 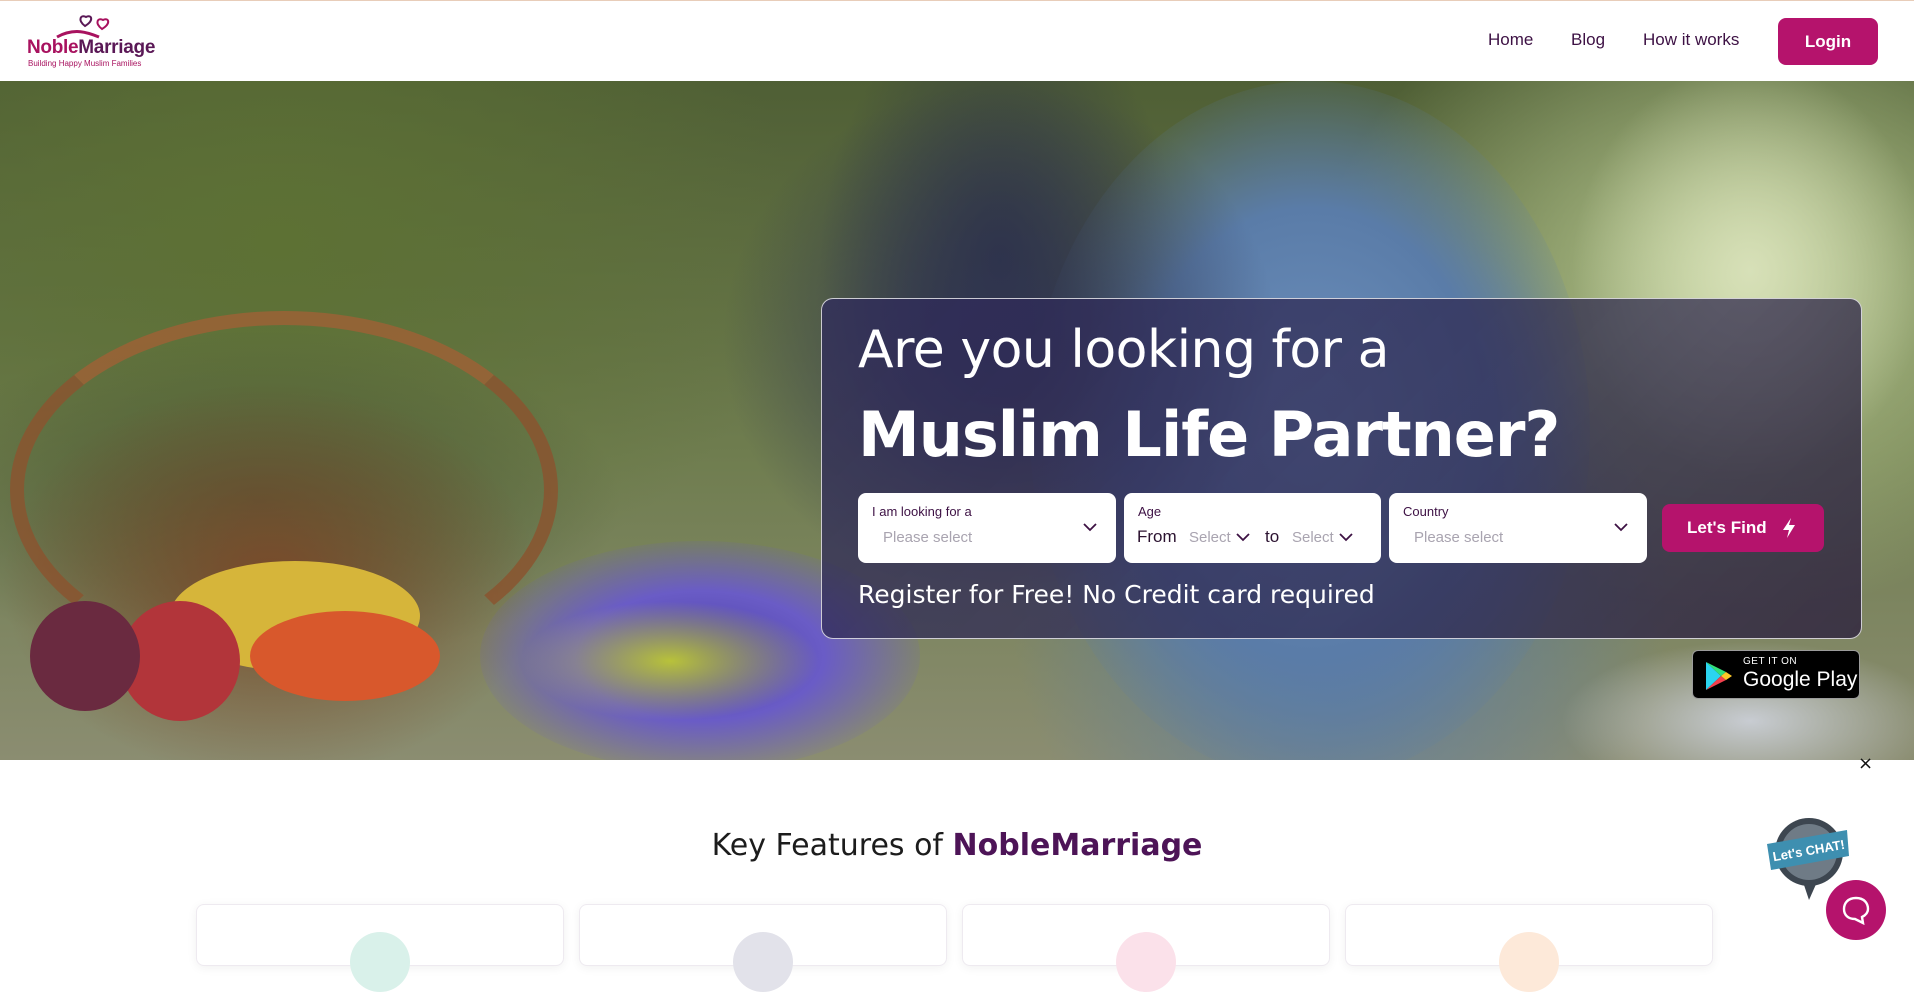 What do you see at coordinates (957, 845) in the screenshot?
I see `features-heading: Key Features of NobleMarriage` at bounding box center [957, 845].